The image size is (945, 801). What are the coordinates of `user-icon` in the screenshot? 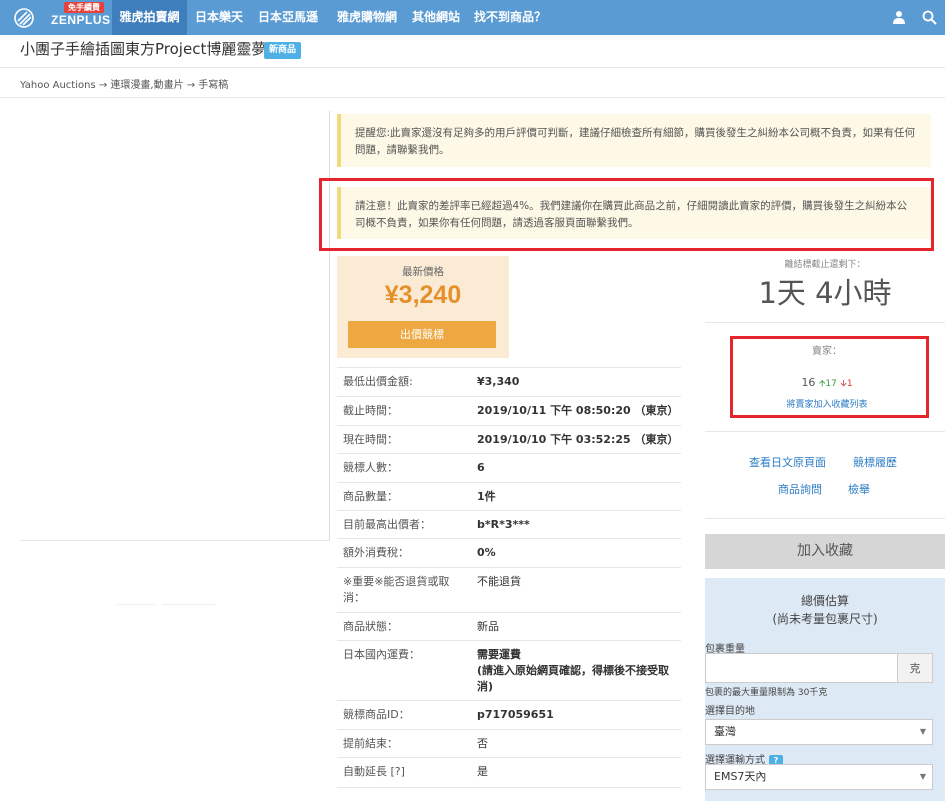 It's located at (899, 17).